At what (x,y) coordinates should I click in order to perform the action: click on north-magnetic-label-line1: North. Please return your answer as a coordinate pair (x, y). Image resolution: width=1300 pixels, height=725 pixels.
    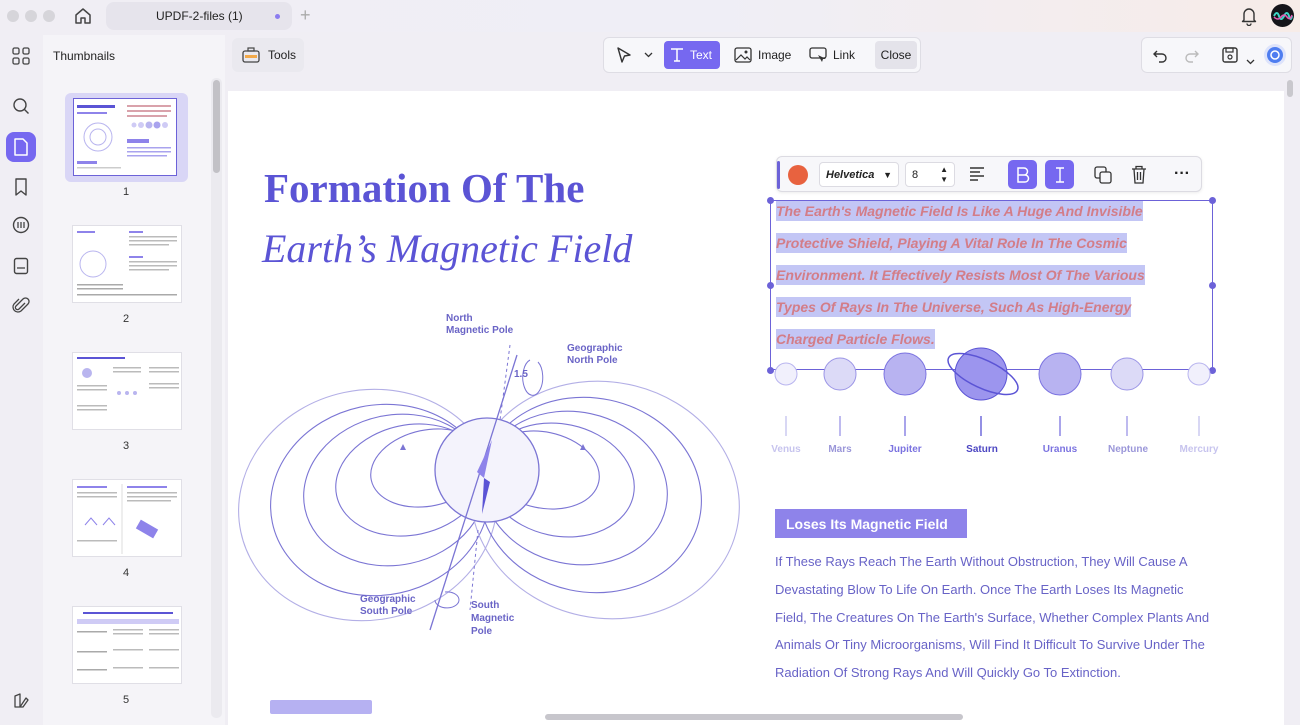
    Looking at the image, I should click on (459, 318).